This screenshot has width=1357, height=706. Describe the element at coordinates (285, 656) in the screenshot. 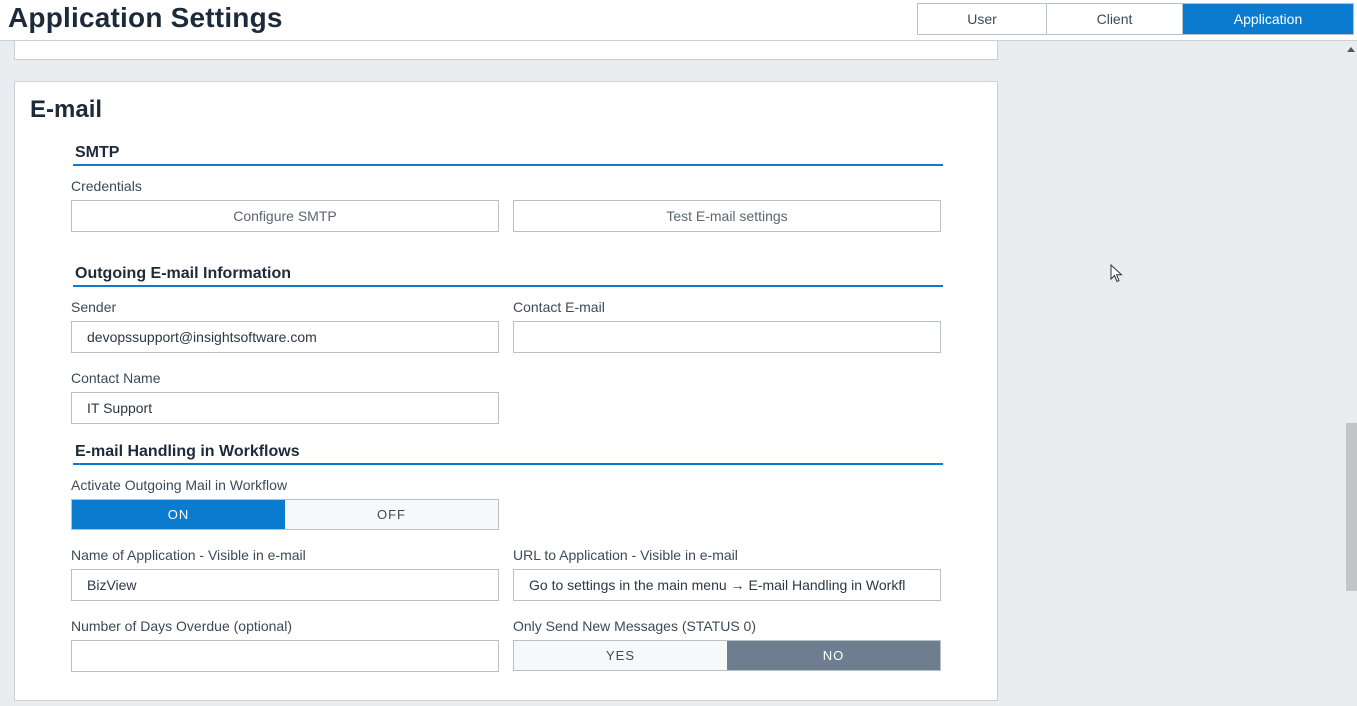

I see `days-overdue-field` at that location.